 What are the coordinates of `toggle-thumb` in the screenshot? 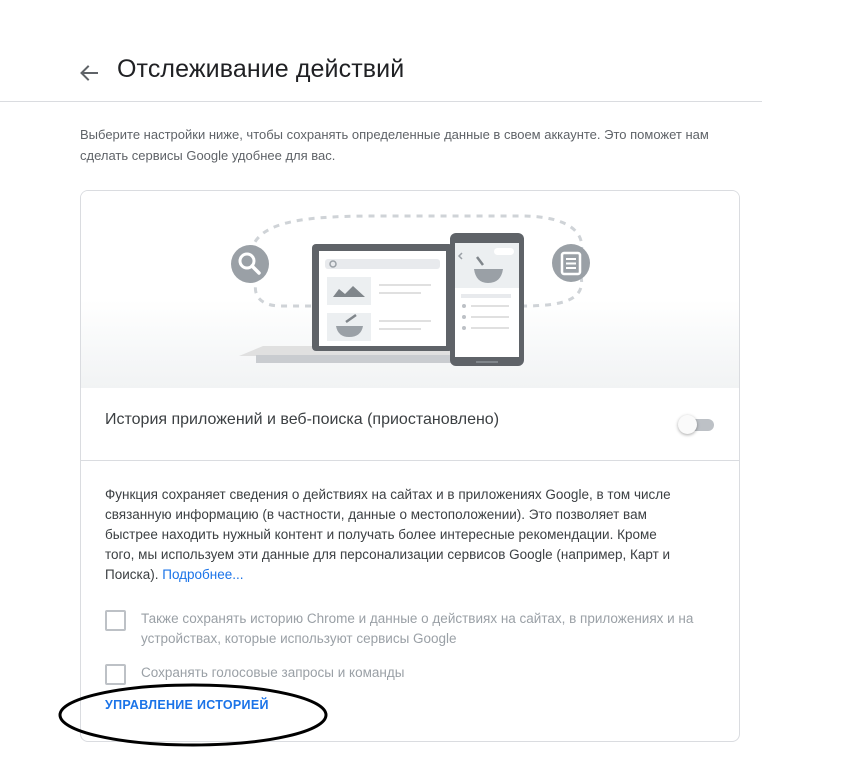 It's located at (687, 424).